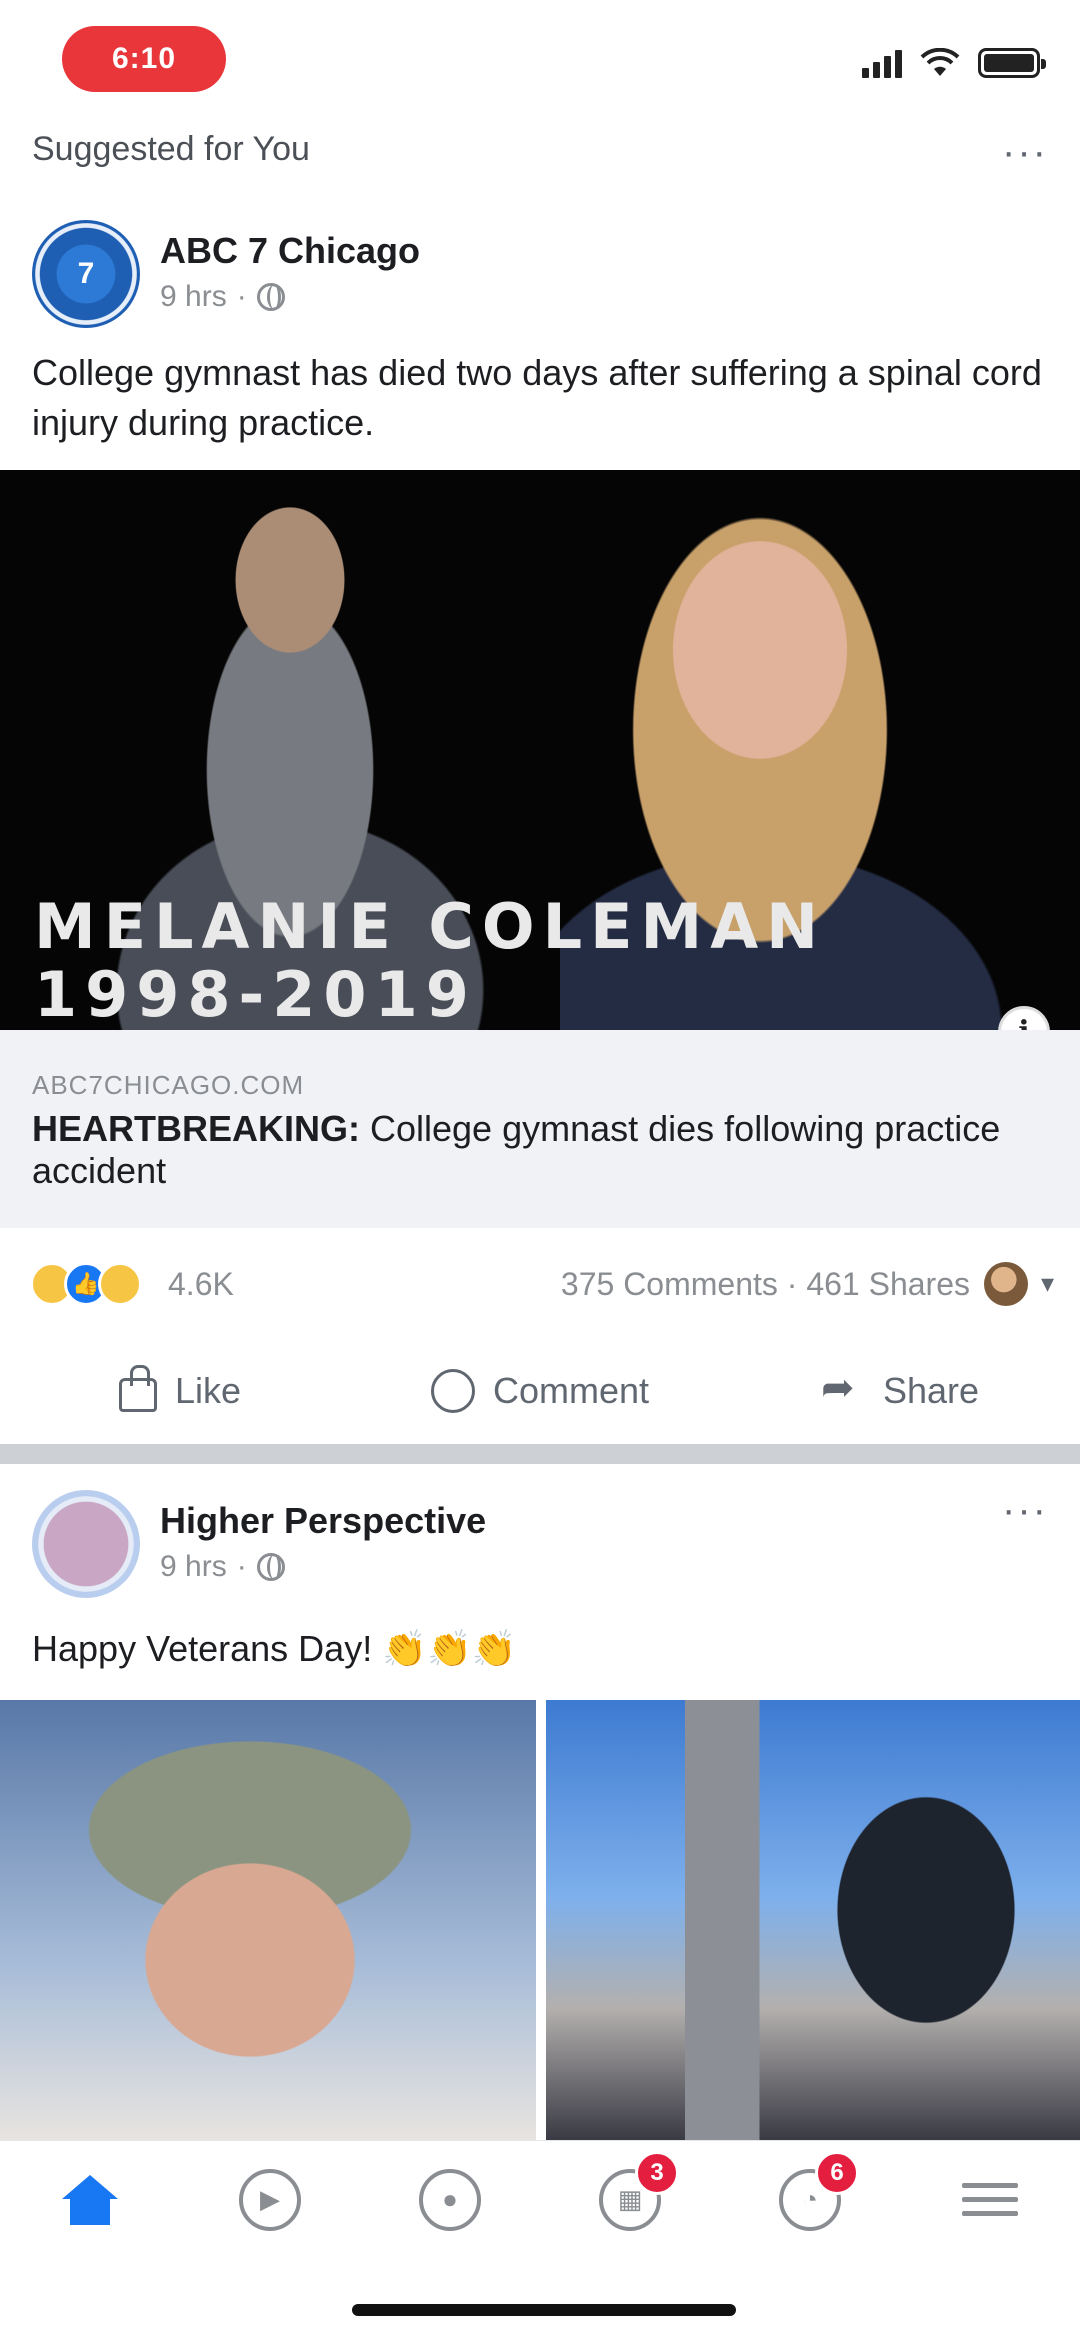 This screenshot has width=1080, height=2342. I want to click on menu-icon, so click(990, 2200).